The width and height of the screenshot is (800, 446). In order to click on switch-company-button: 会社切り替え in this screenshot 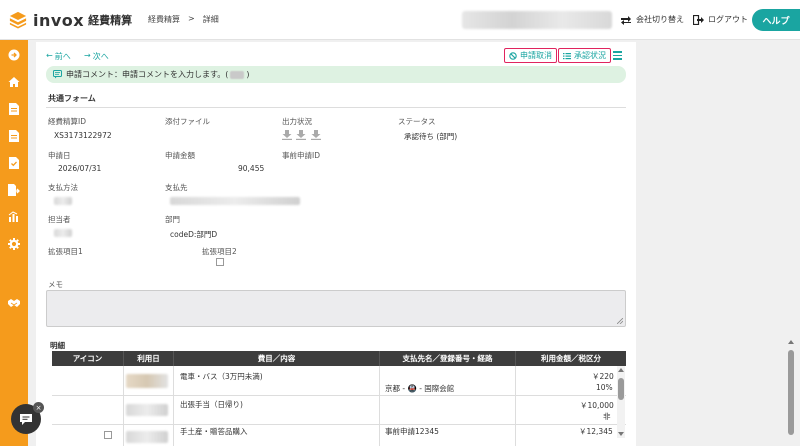, I will do `click(652, 19)`.